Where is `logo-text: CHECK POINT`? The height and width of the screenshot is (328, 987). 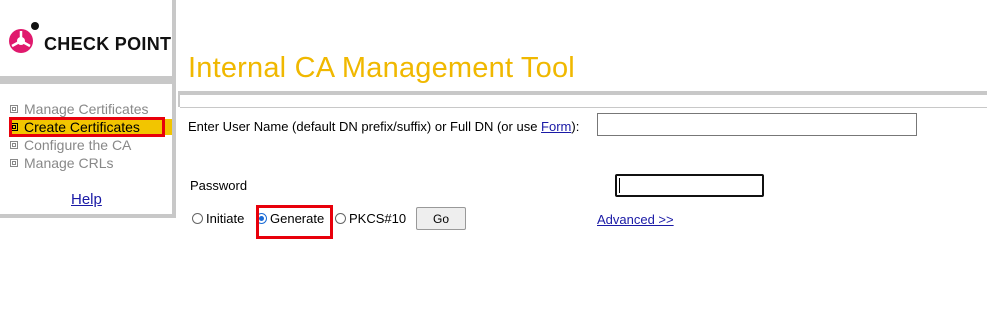
logo-text: CHECK POINT is located at coordinates (108, 44).